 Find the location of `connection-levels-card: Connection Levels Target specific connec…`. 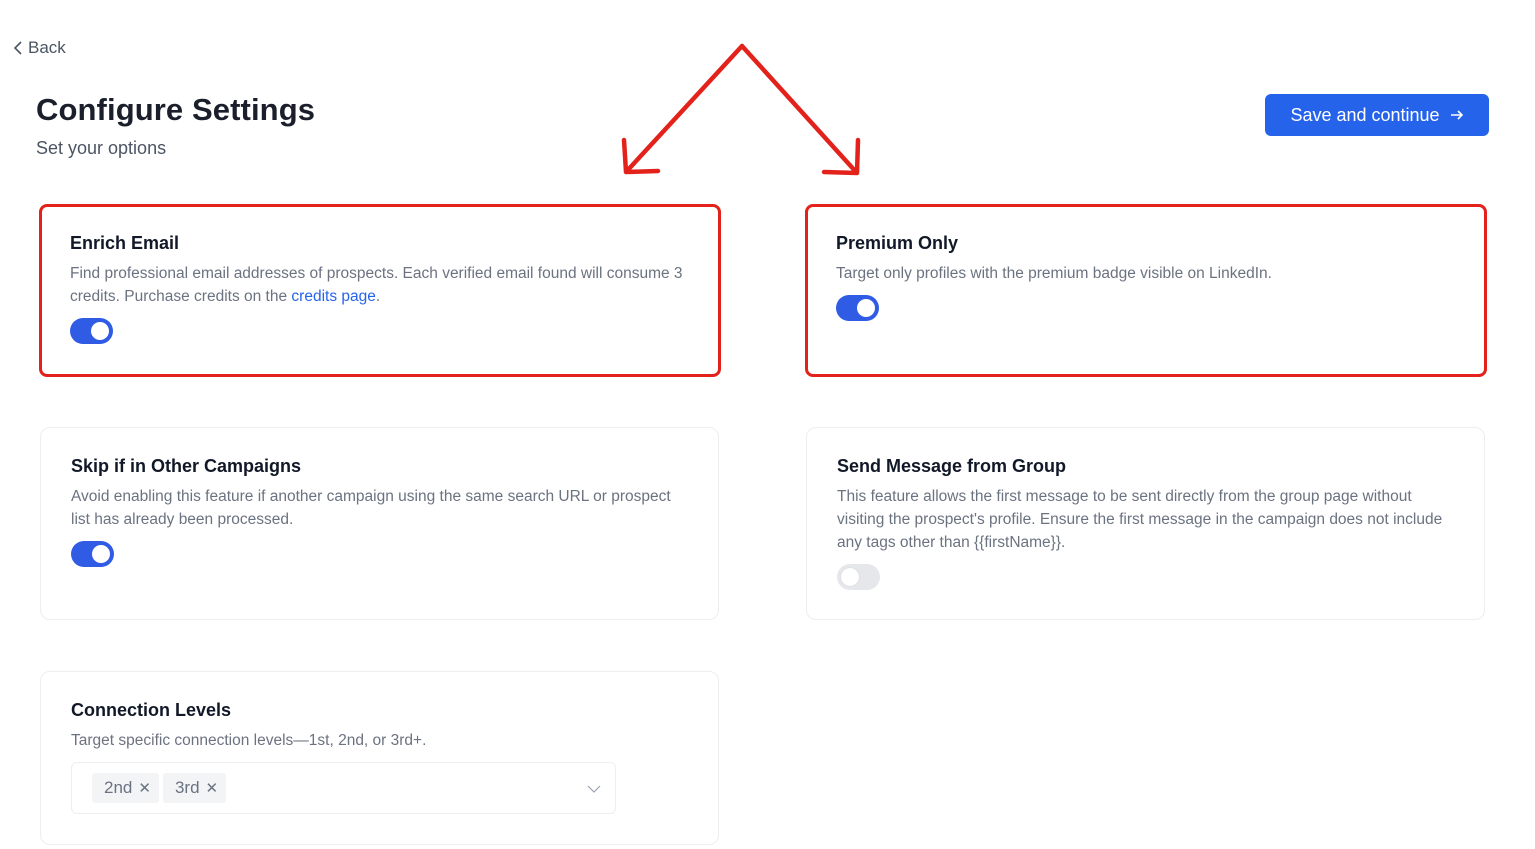

connection-levels-card: Connection Levels Target specific connec… is located at coordinates (379, 758).